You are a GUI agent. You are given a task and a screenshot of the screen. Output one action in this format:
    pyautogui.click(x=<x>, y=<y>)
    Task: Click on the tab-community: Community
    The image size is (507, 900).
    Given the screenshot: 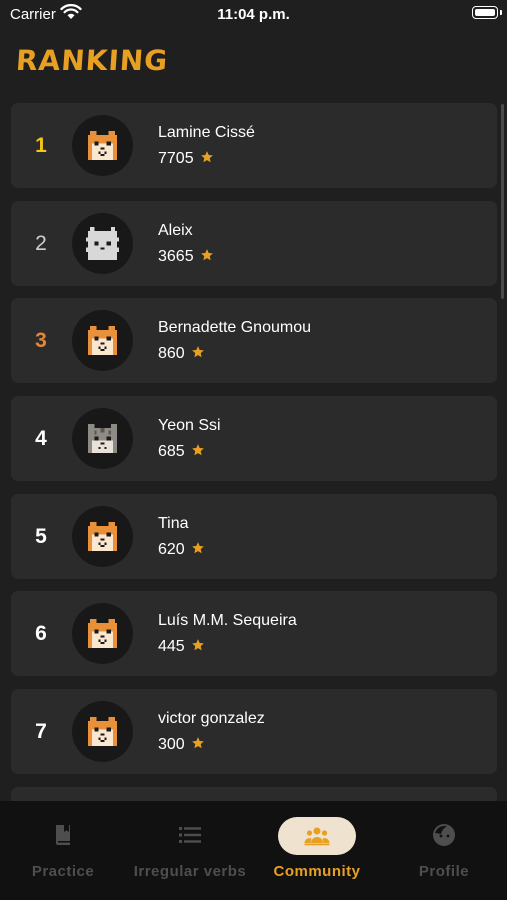 What is the action you would take?
    pyautogui.click(x=317, y=850)
    